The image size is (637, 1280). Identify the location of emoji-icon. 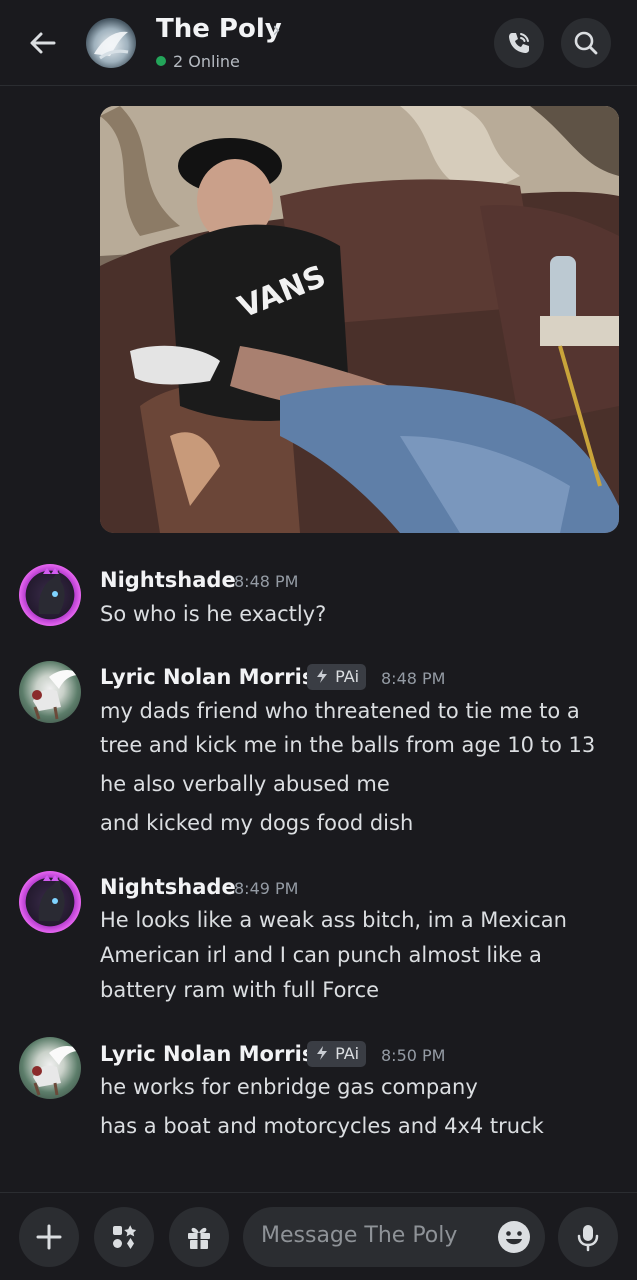
(514, 1237).